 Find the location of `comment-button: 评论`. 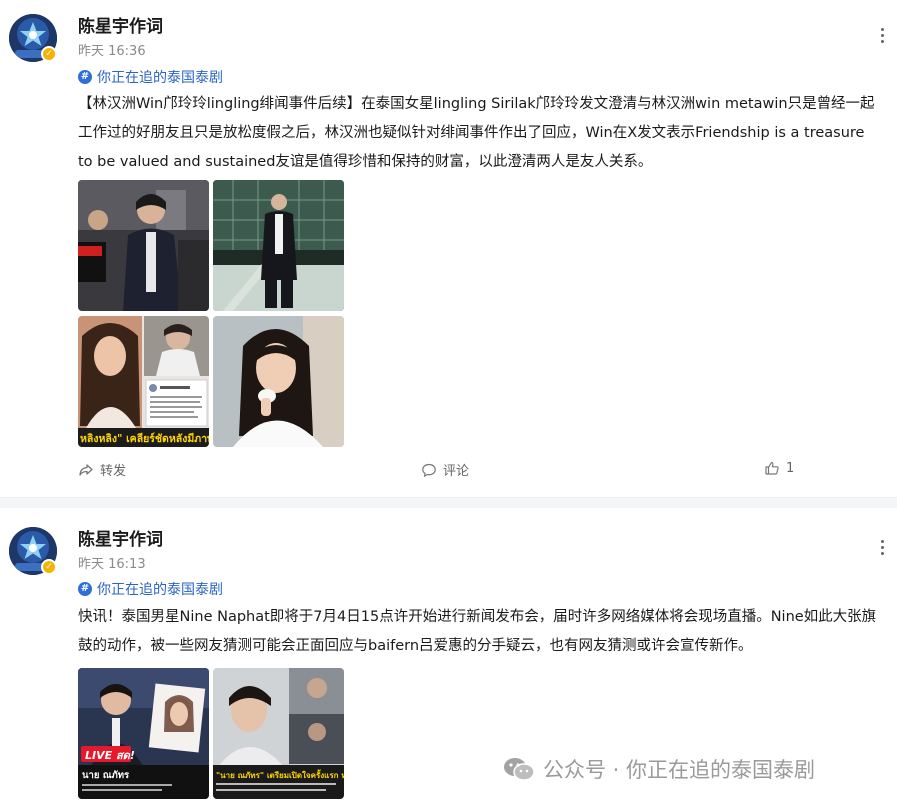

comment-button: 评论 is located at coordinates (445, 469).